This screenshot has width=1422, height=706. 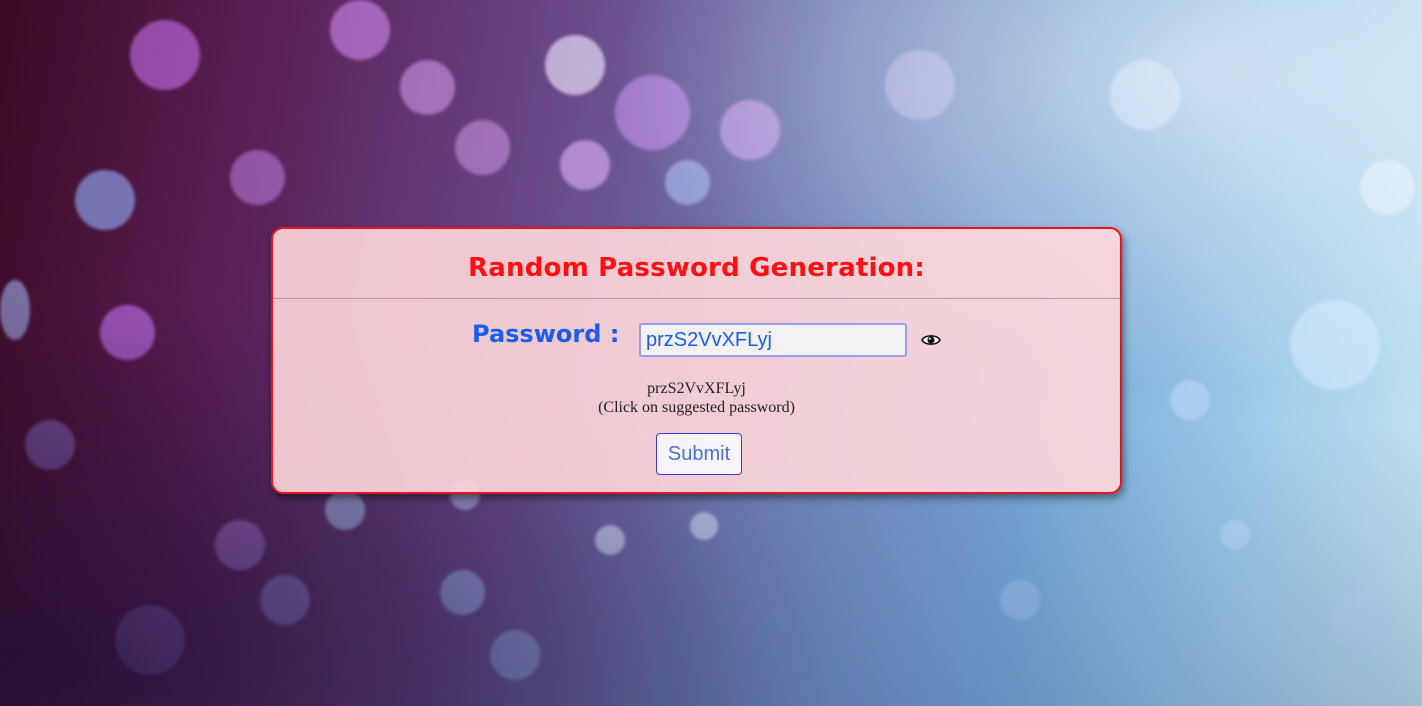 I want to click on suggestion-hint: (Click on suggested password), so click(x=696, y=407).